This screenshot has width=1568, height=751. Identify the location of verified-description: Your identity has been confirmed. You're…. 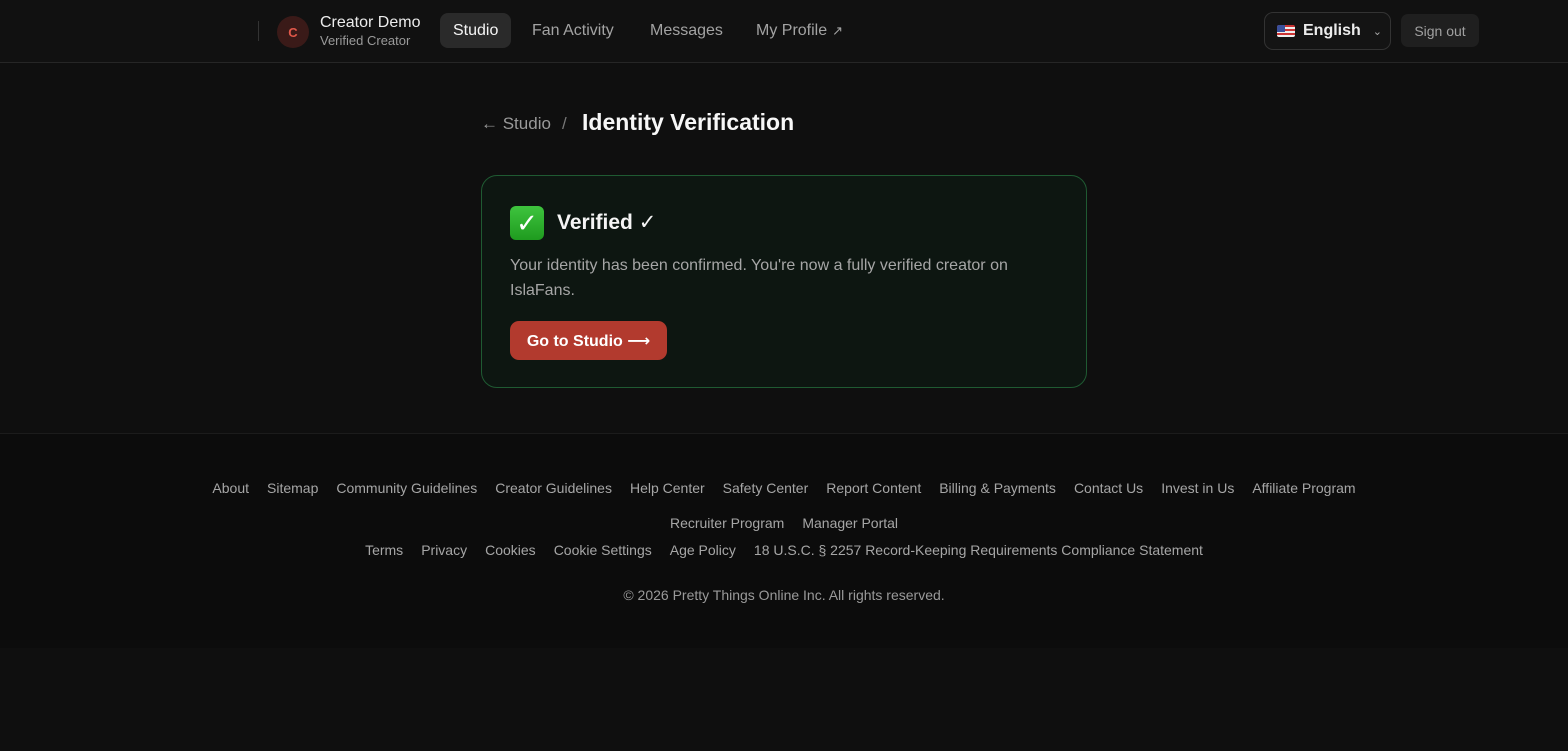
(759, 278).